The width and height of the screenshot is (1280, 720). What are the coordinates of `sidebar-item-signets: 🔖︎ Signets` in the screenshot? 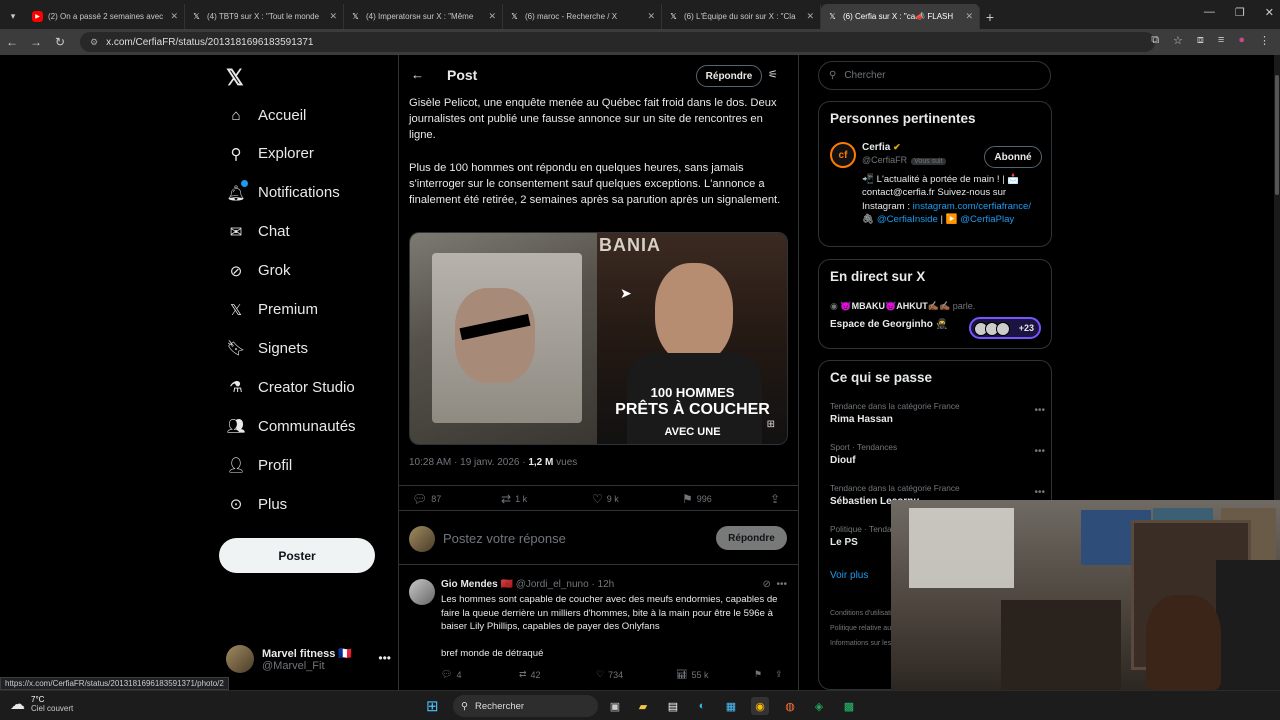 It's located at (267, 348).